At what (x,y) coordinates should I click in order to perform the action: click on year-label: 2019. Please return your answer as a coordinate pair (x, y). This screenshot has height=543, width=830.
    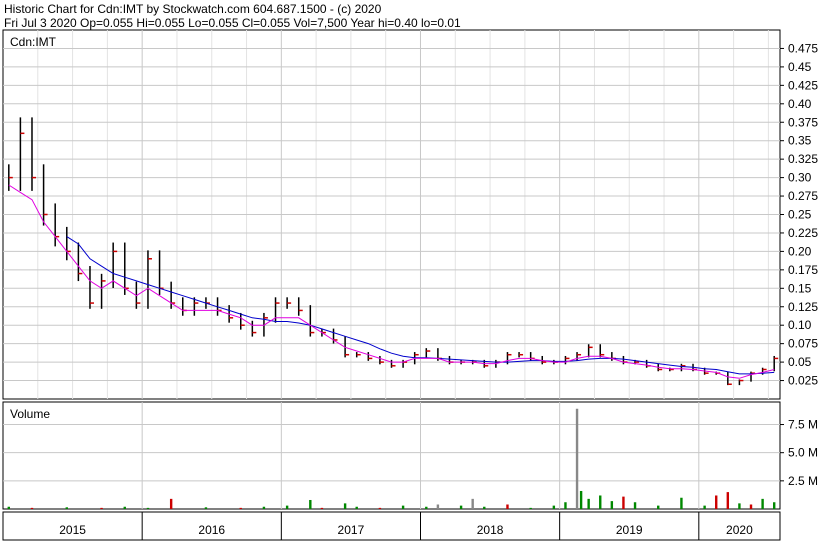
    Looking at the image, I should click on (629, 530).